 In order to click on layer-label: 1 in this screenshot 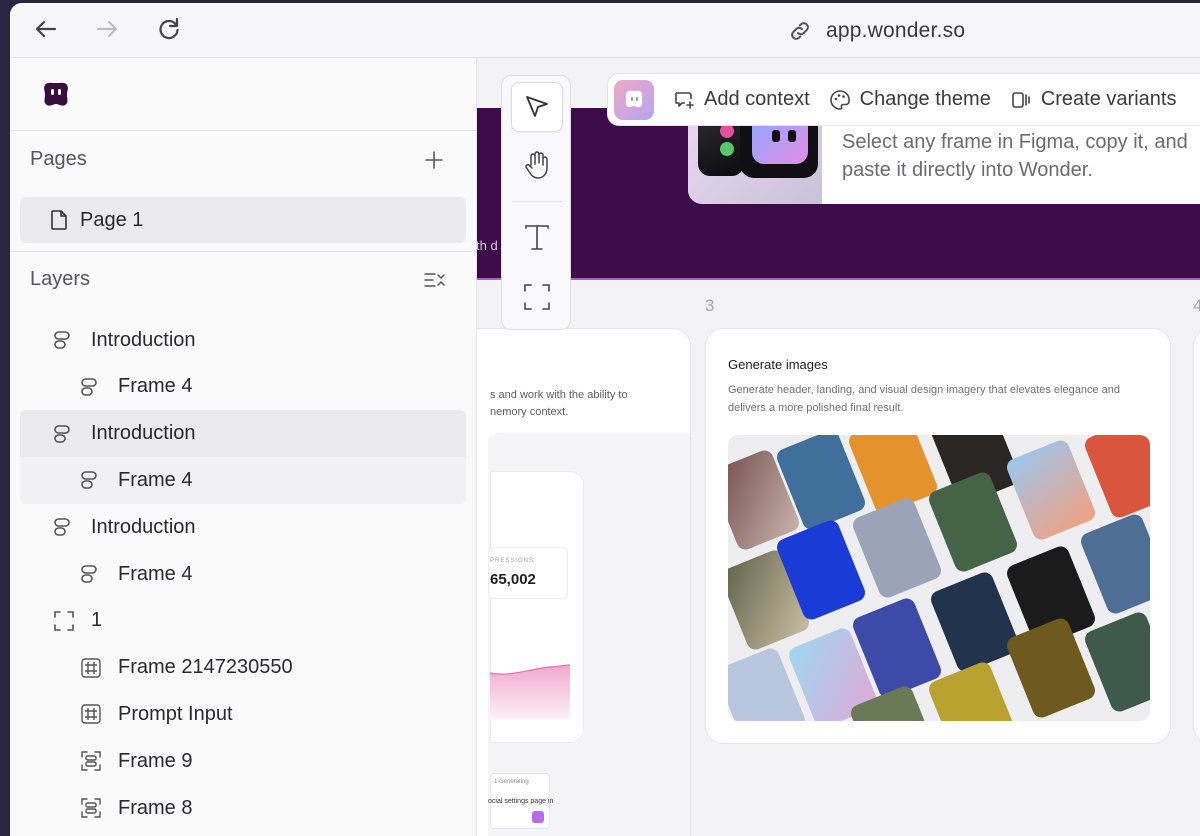, I will do `click(97, 620)`.